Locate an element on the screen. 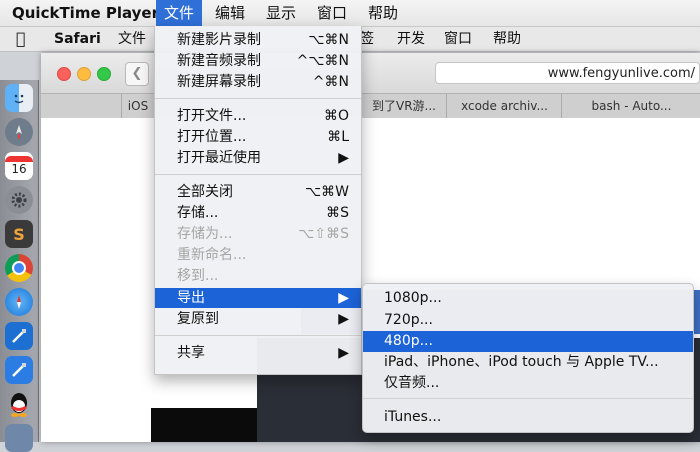 The width and height of the screenshot is (700, 452). menu-item-shortcut: ^⌥⌘N is located at coordinates (322, 61).